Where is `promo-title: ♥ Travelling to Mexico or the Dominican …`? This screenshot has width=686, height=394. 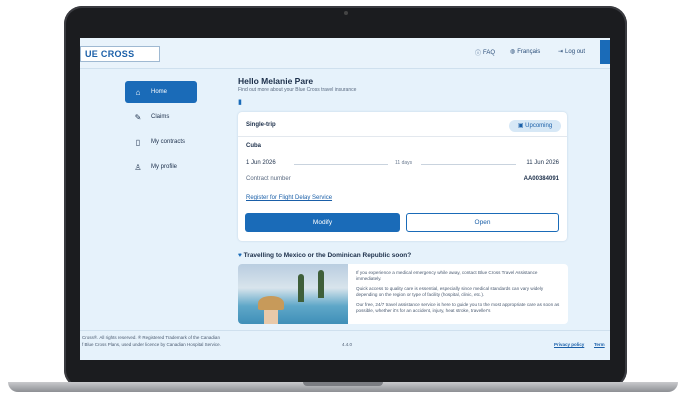 promo-title: ♥ Travelling to Mexico or the Dominican … is located at coordinates (325, 255).